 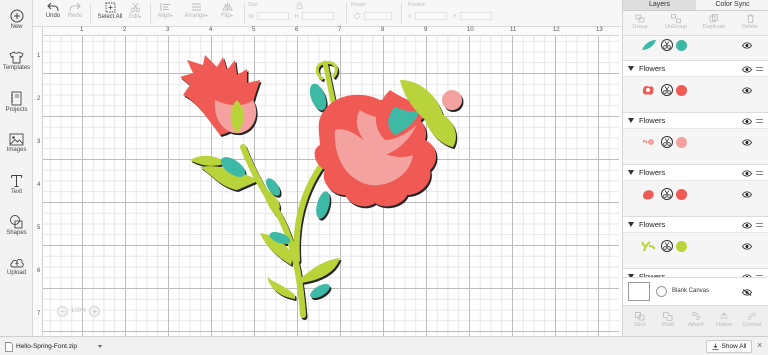 What do you see at coordinates (196, 10) in the screenshot?
I see `arrange-button: Arrange▾` at bounding box center [196, 10].